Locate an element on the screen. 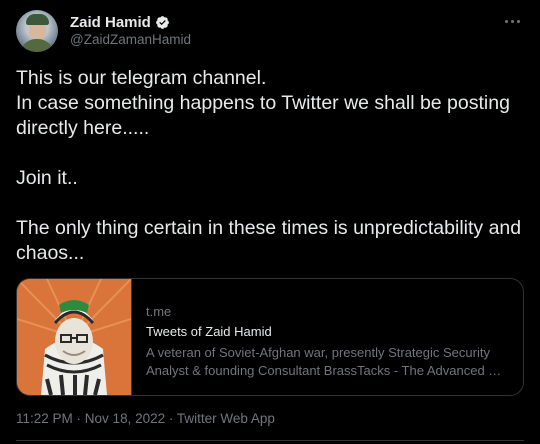 This screenshot has width=540, height=444. tweet-time: 11:22 PM is located at coordinates (44, 418).